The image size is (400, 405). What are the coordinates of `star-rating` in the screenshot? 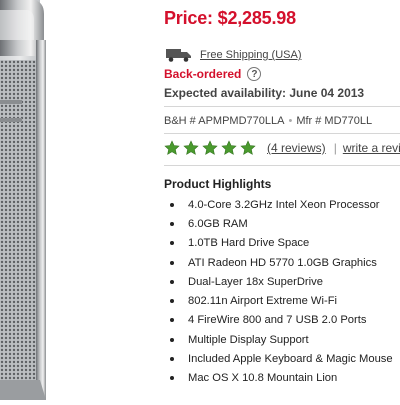 It's located at (211, 148).